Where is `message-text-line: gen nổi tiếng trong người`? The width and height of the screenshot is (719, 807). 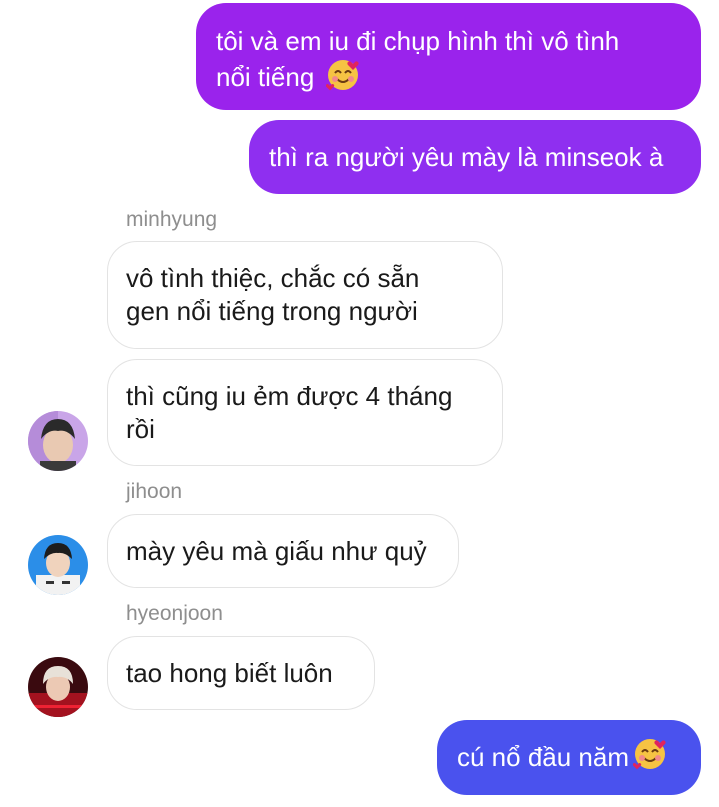 message-text-line: gen nổi tiếng trong người is located at coordinates (272, 311).